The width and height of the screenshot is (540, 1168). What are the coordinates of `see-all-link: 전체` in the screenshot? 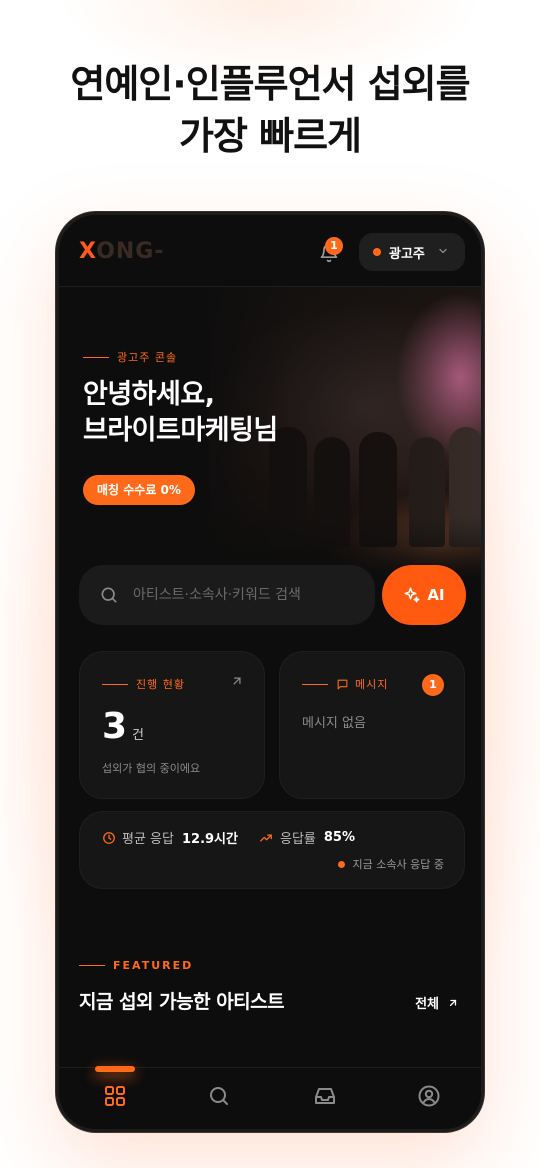 It's located at (437, 1002).